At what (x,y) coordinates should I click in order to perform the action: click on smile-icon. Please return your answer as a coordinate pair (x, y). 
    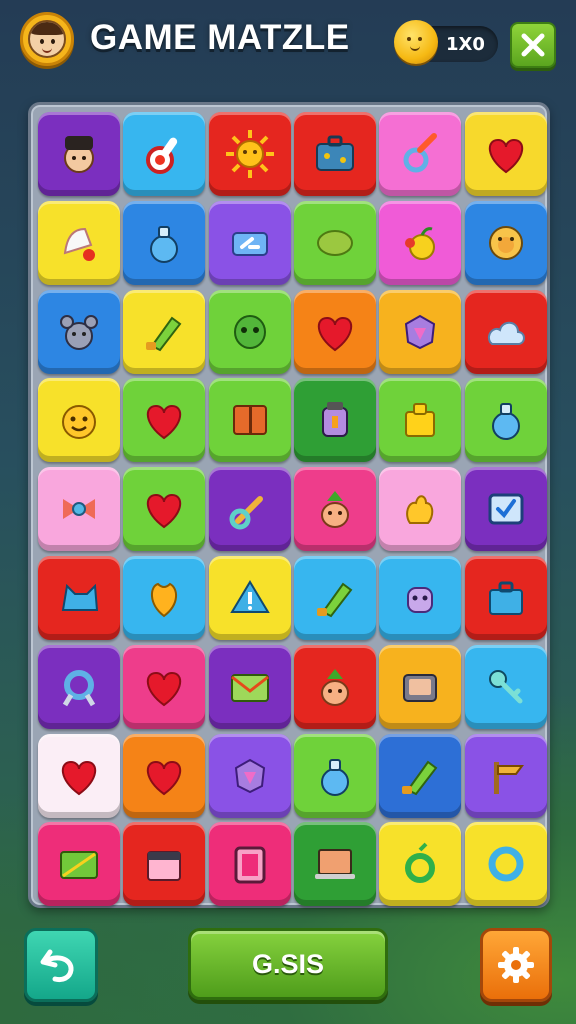
    Looking at the image, I should click on (79, 422).